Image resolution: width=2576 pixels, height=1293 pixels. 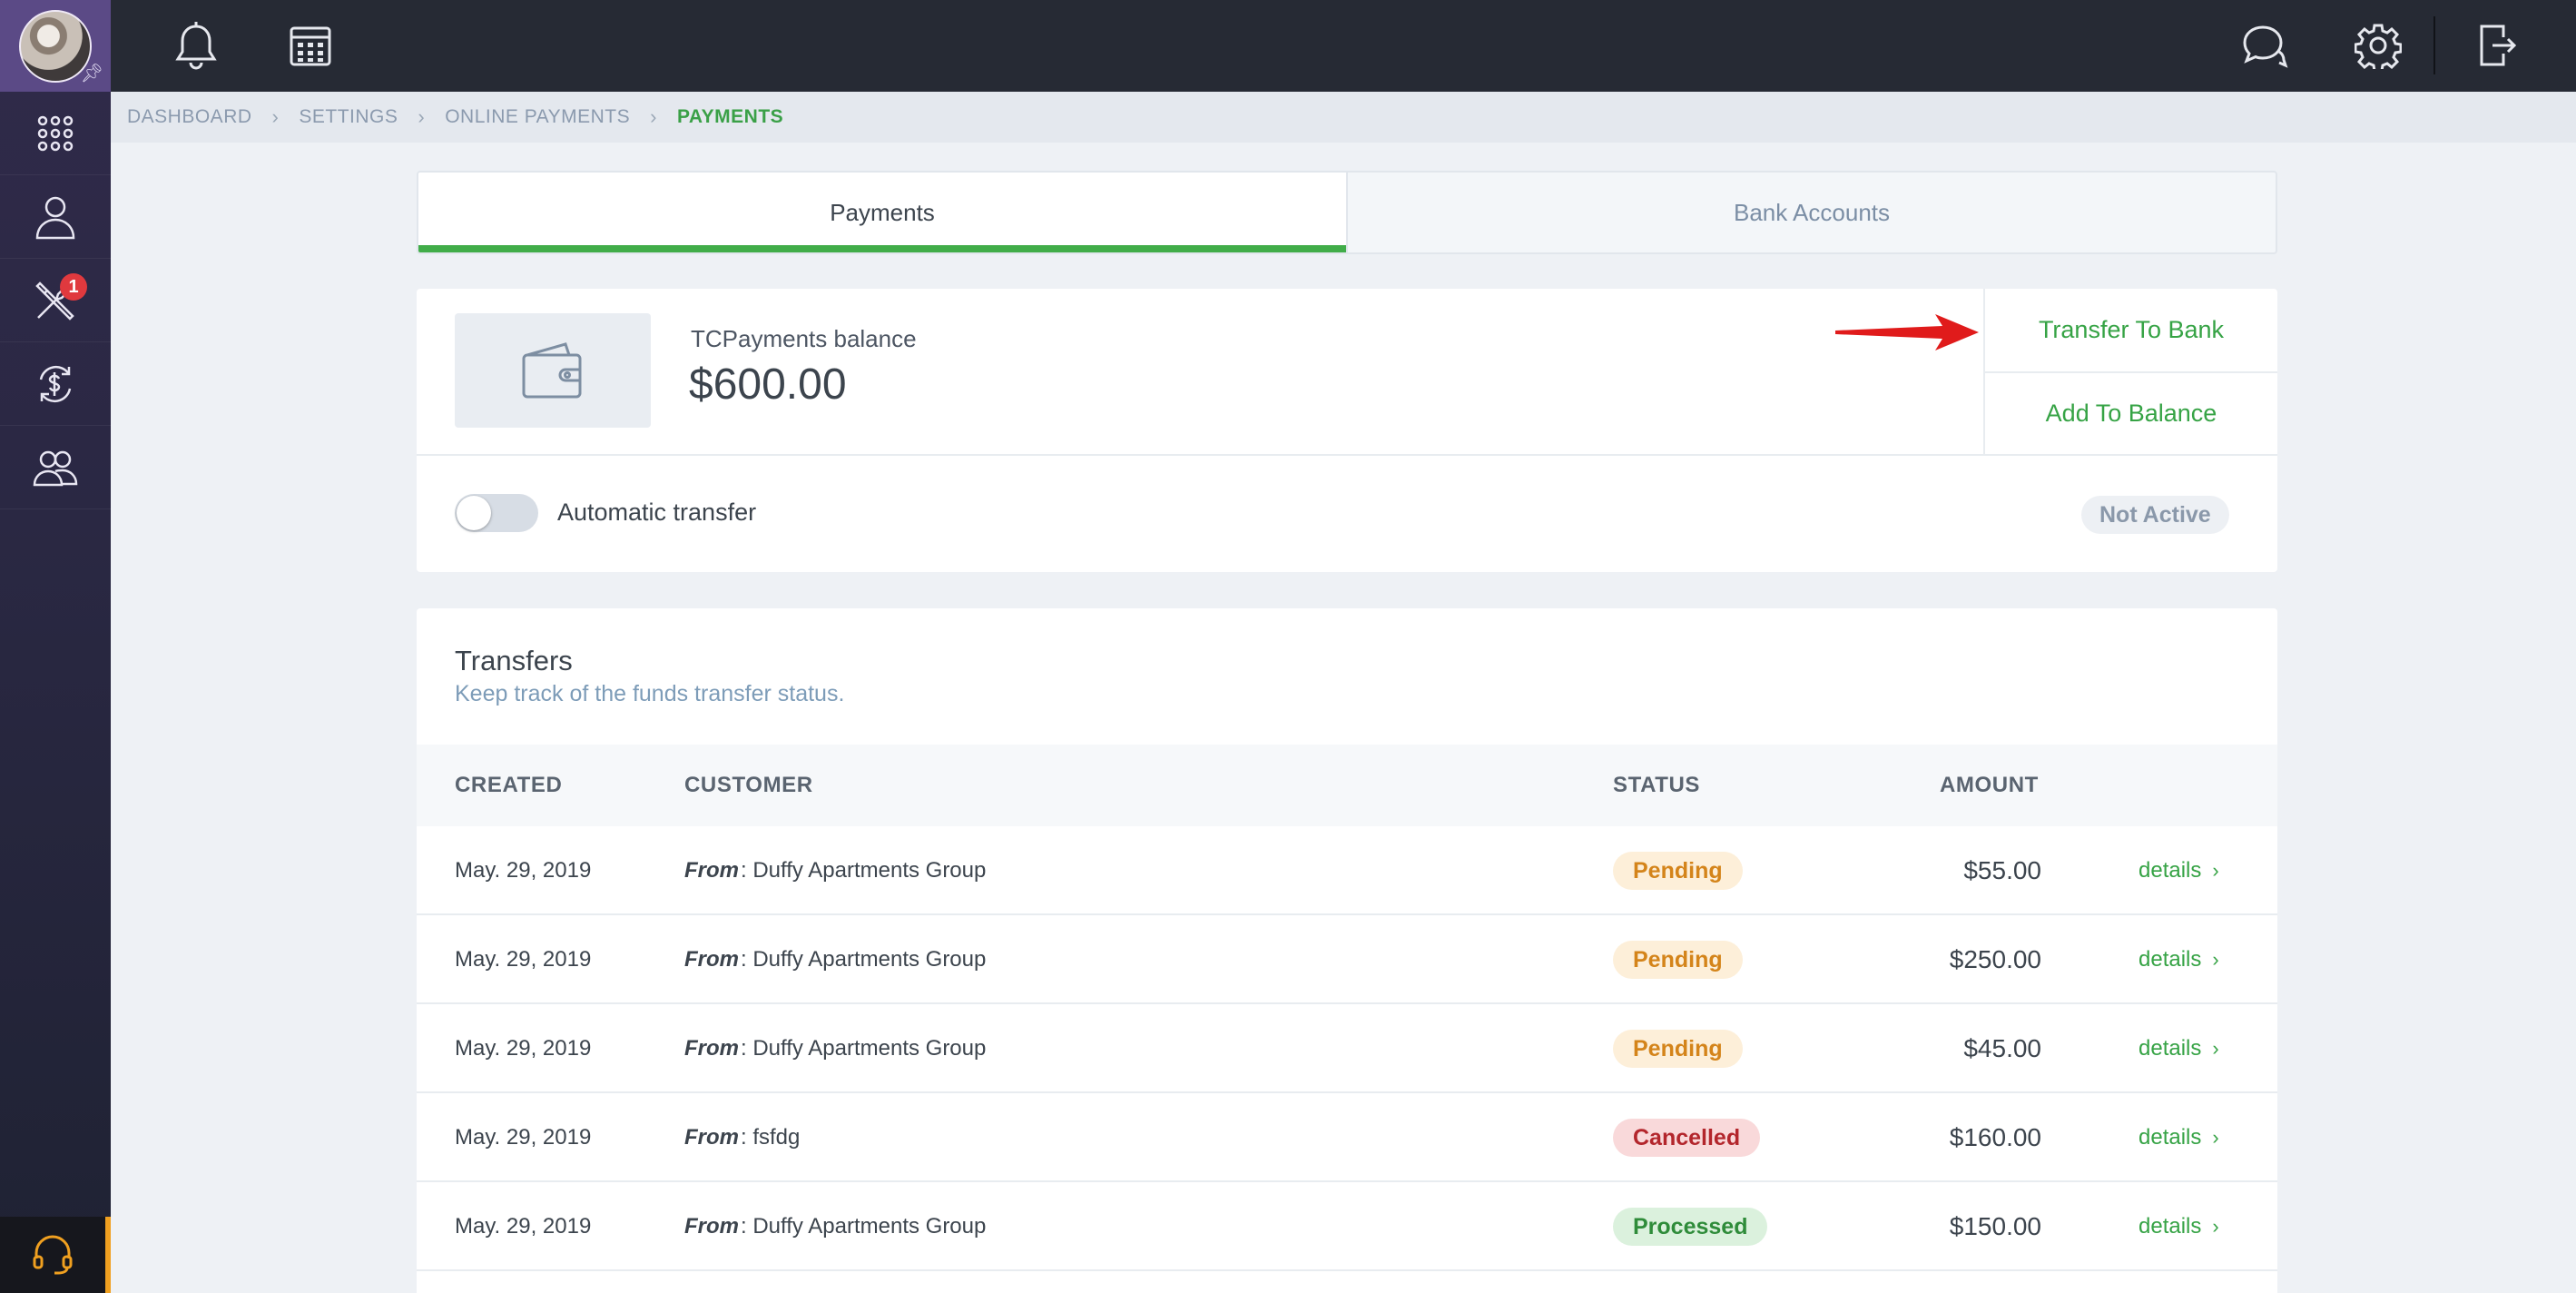 What do you see at coordinates (348, 117) in the screenshot?
I see `breadcrumb-settings: SETTINGS` at bounding box center [348, 117].